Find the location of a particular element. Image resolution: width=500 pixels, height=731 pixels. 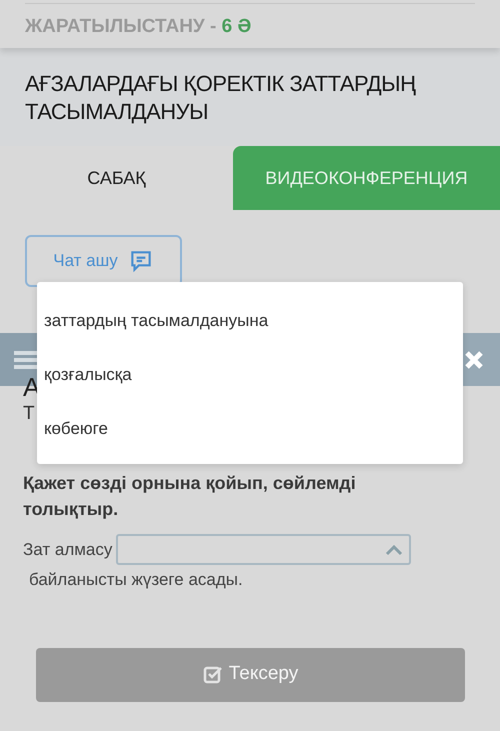

answer-select is located at coordinates (264, 549).